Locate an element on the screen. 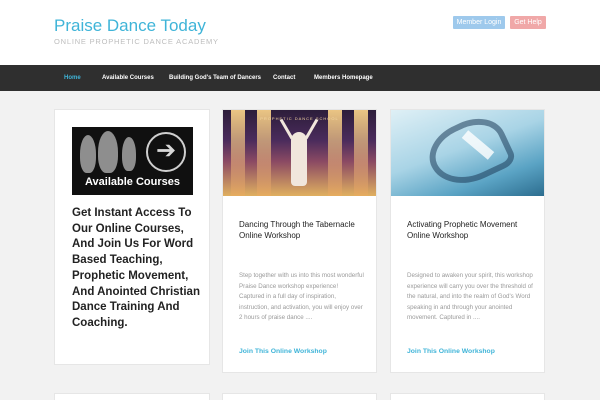  site-tagline: ONLINE PROPHETIC DANCE ACADEMY is located at coordinates (136, 41).